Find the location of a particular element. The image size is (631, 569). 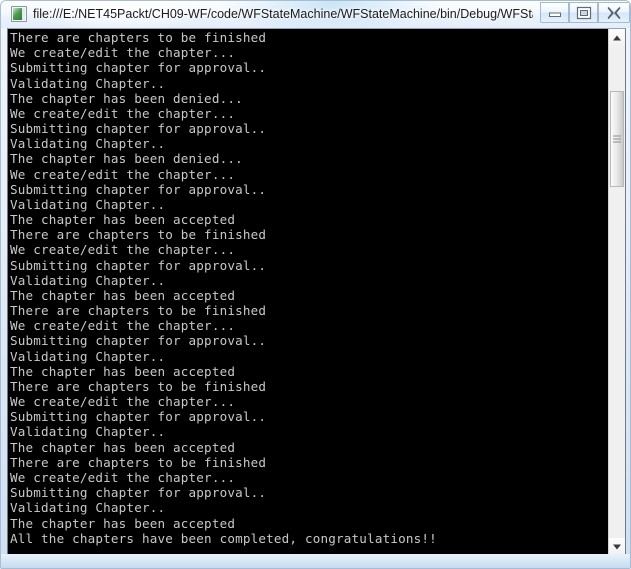

minimize-button is located at coordinates (554, 12).